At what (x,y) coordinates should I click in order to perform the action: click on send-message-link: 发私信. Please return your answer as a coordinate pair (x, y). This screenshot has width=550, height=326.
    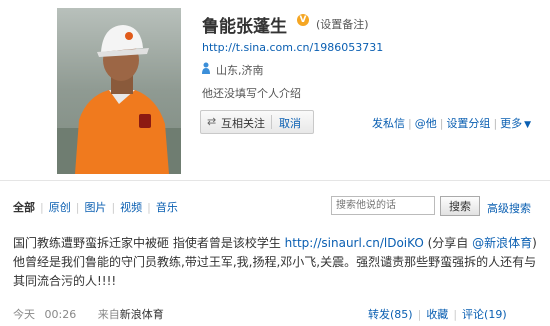
    Looking at the image, I should click on (388, 123).